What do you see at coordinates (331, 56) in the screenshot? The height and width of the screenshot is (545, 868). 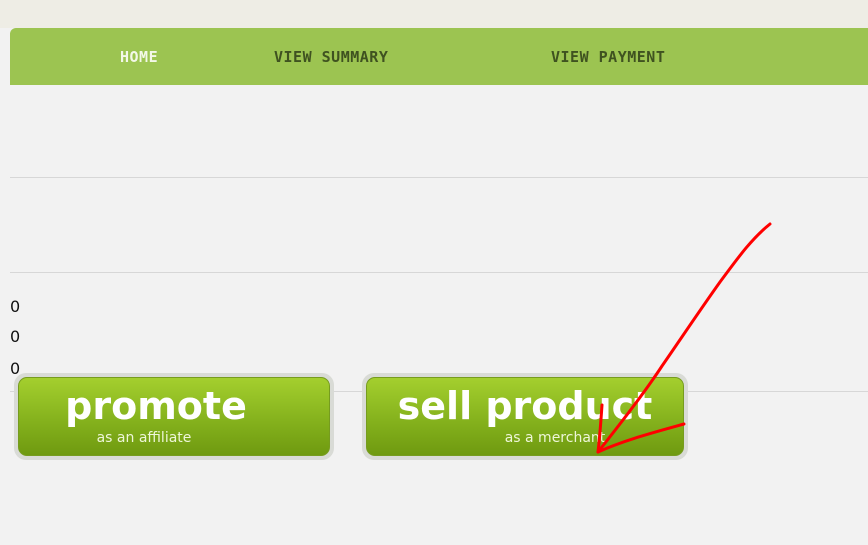 I see `nav-view-summary-link: VIEW SUMMARY` at bounding box center [331, 56].